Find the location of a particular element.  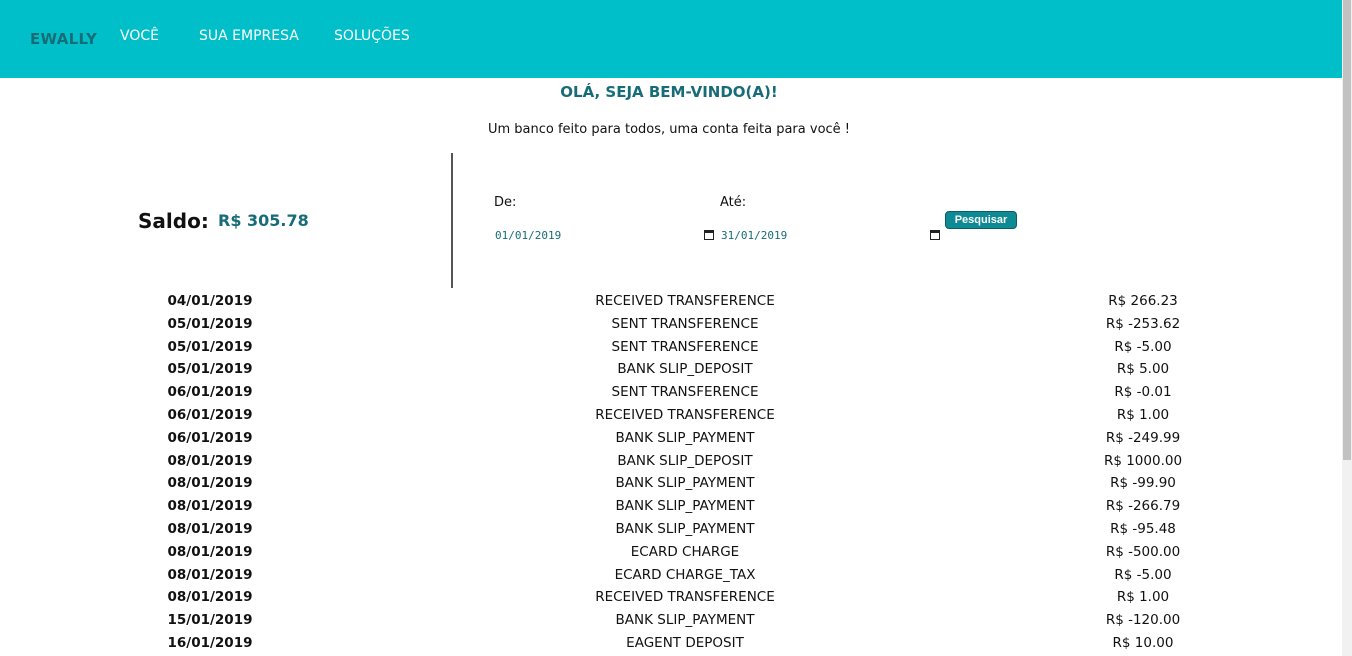

section-divider is located at coordinates (452, 220).